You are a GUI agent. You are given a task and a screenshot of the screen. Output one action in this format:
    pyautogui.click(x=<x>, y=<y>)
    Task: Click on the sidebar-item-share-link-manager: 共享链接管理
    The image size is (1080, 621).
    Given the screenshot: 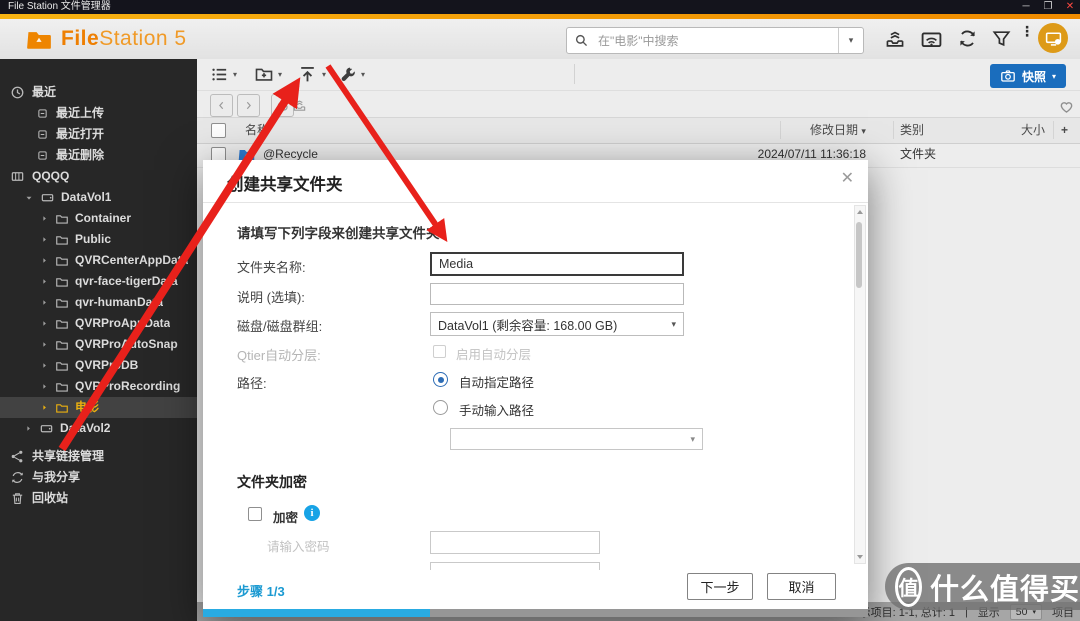 What is the action you would take?
    pyautogui.click(x=98, y=456)
    